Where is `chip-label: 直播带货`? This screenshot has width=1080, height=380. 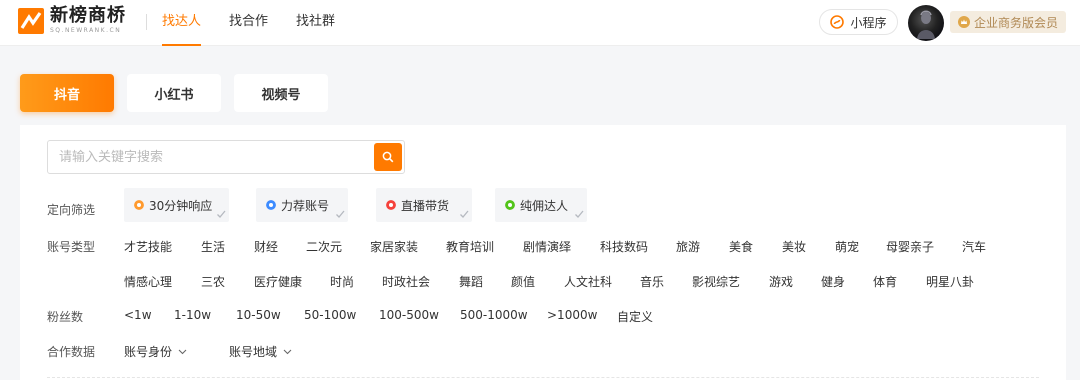
chip-label: 直播带货 is located at coordinates (425, 205).